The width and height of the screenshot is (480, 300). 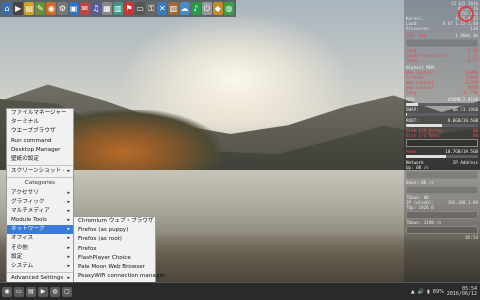 I want to click on home-bar, so click(x=442, y=156).